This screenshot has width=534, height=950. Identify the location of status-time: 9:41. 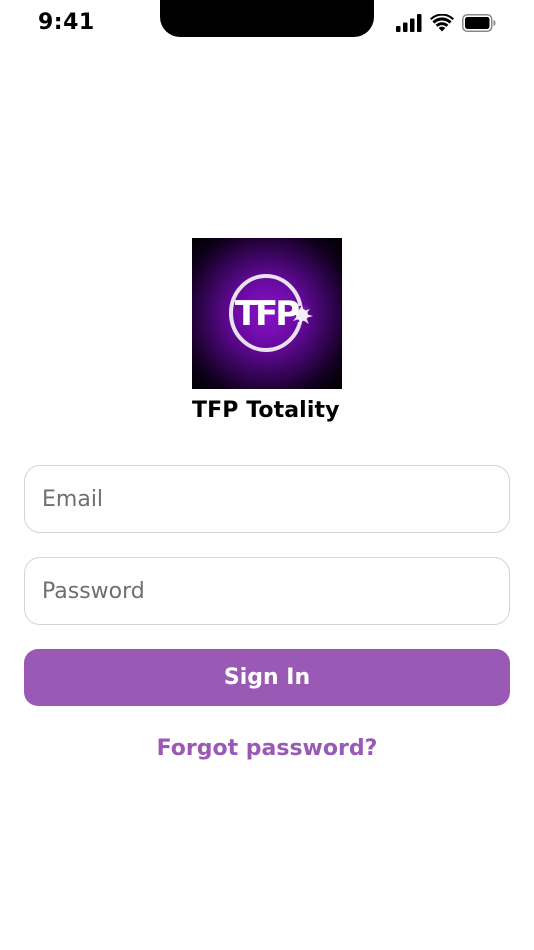
(66, 22).